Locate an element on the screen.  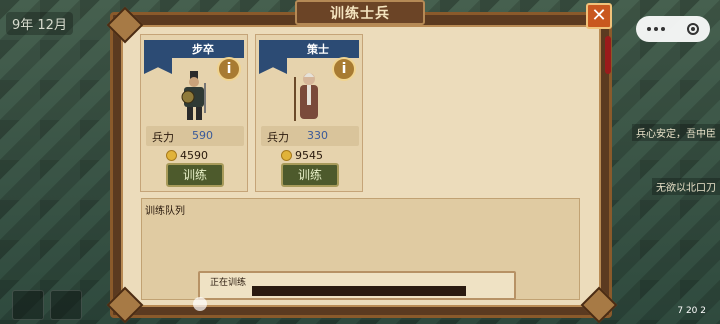
unit-card-infantry: 步卒 i 兵力 590 4590 训练 is located at coordinates (194, 113).